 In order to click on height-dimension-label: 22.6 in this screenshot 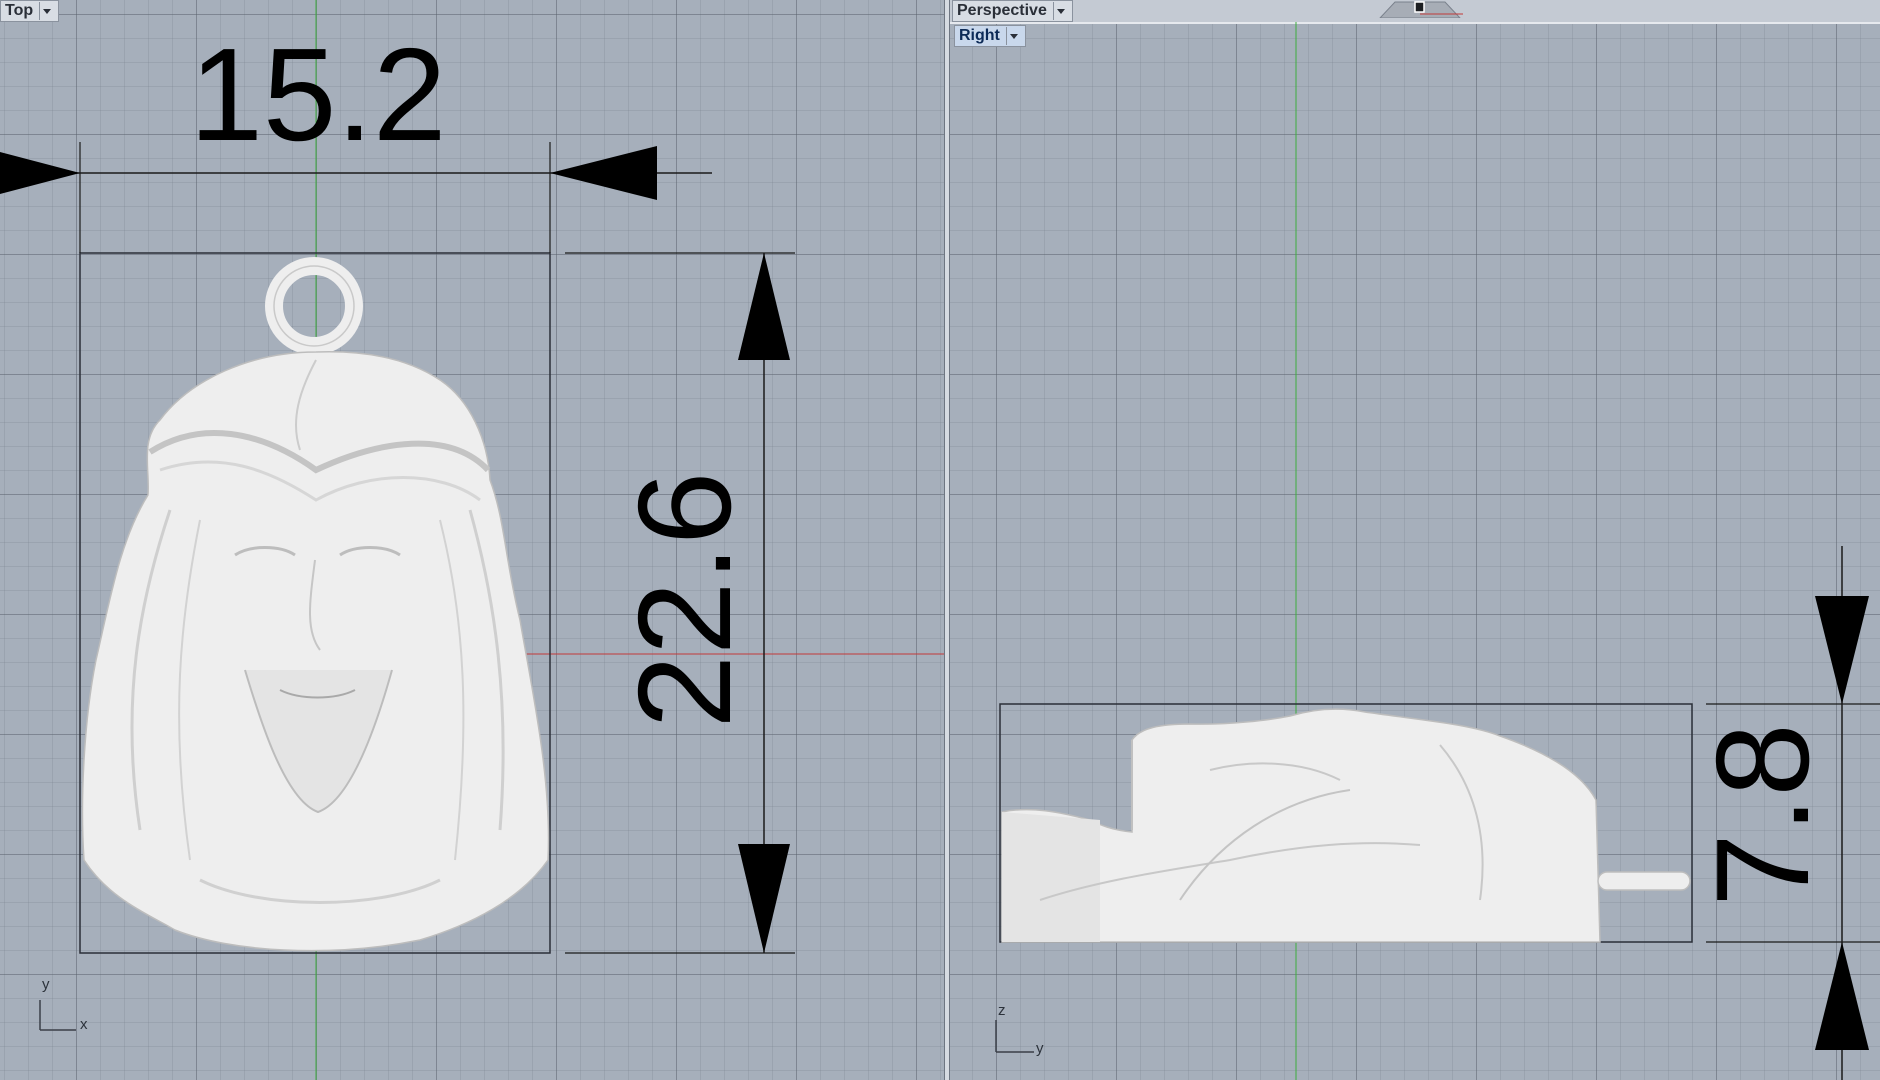, I will do `click(684, 600)`.